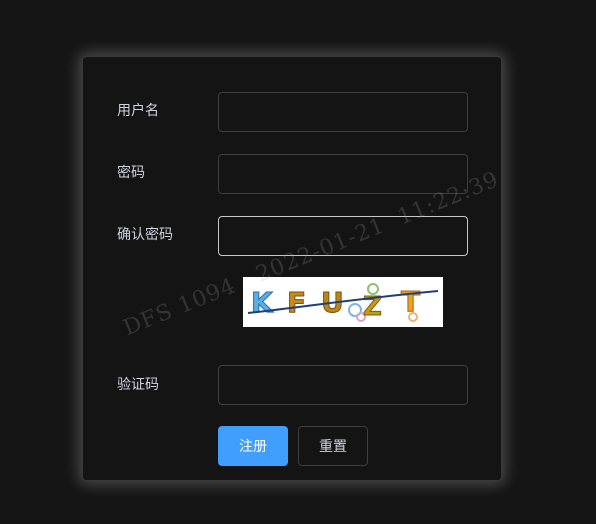 The width and height of the screenshot is (596, 524). I want to click on username-input, so click(343, 112).